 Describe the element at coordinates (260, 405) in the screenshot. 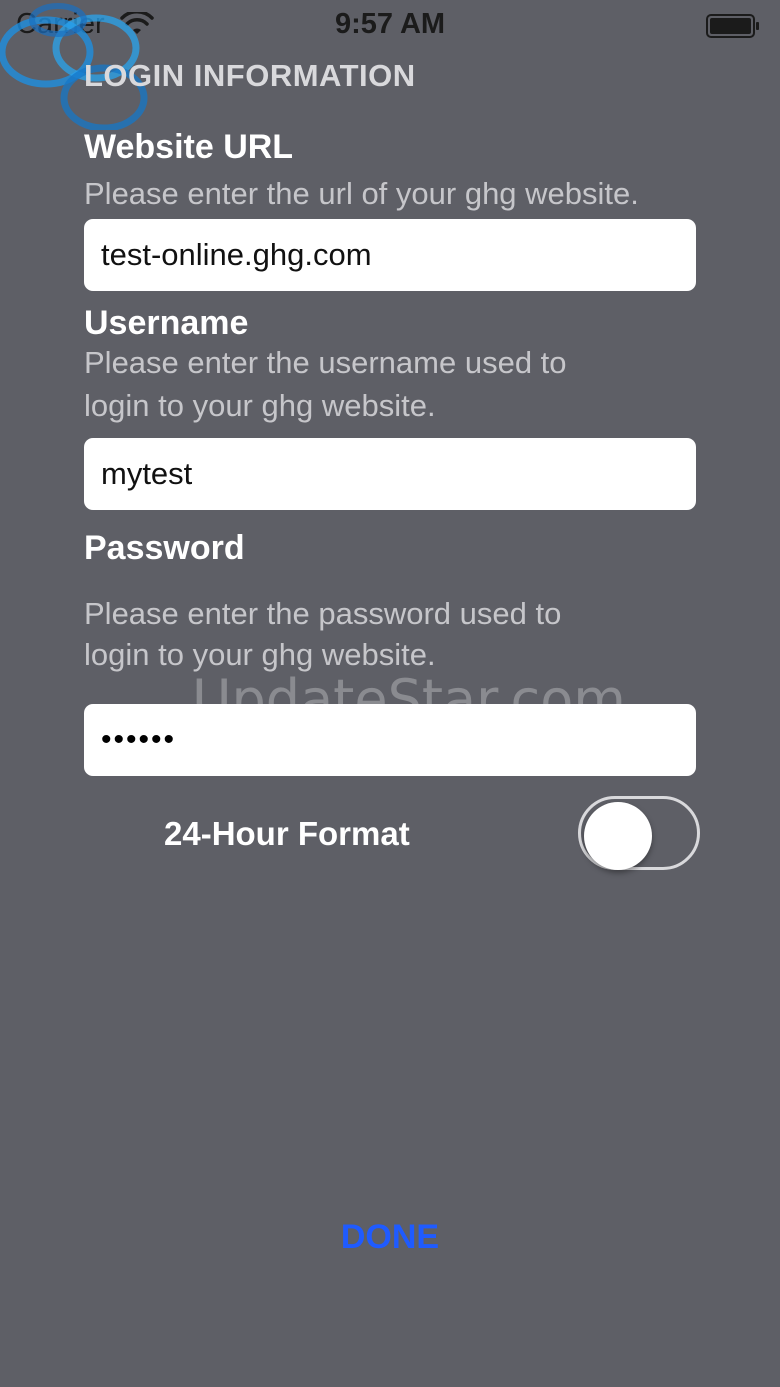

I see `username-helper-line2: login to your ghg website.` at that location.